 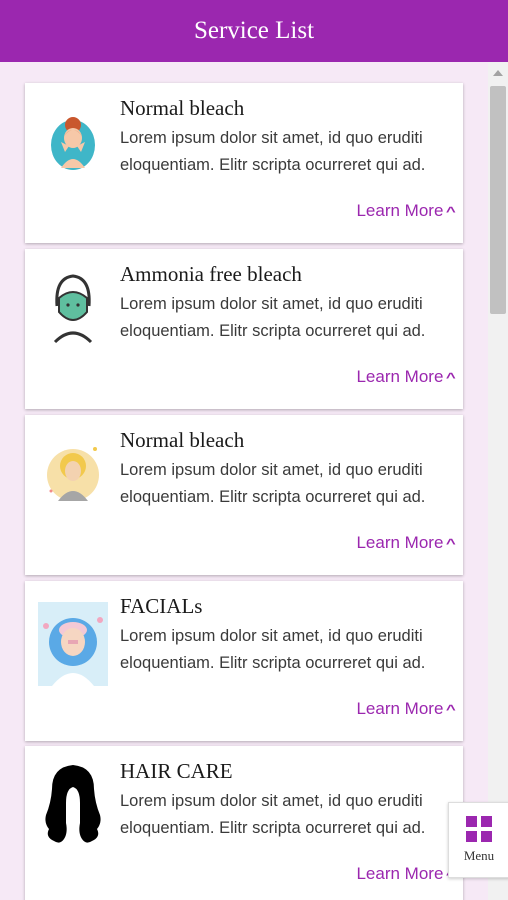 What do you see at coordinates (498, 481) in the screenshot?
I see `scrollbar` at bounding box center [498, 481].